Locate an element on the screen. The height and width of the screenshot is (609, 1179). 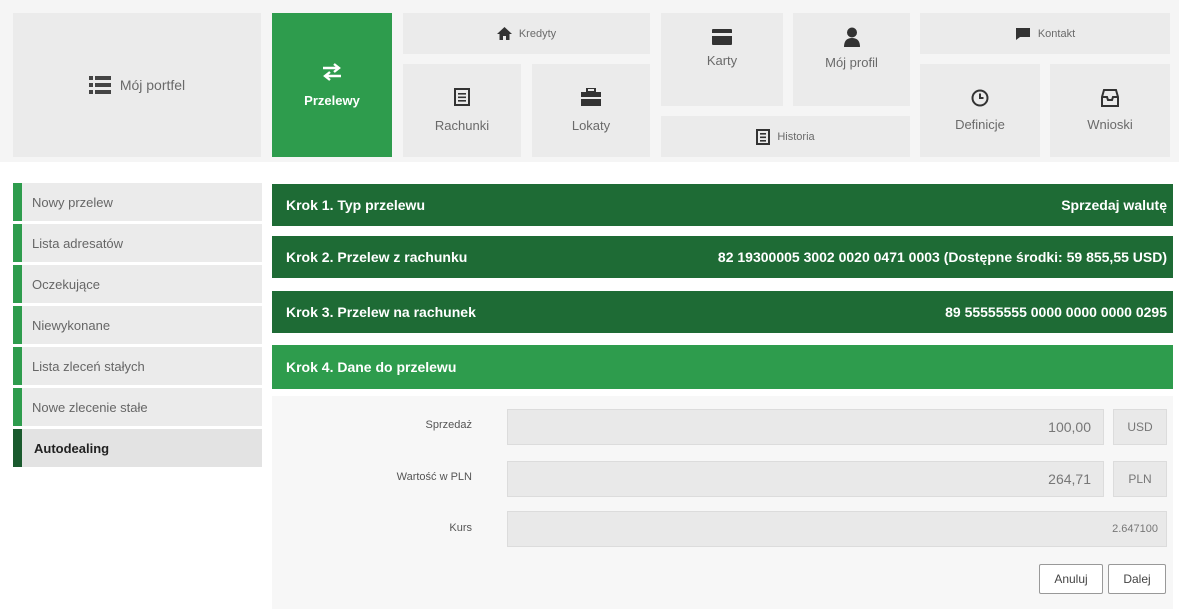
sidebar-item-label: Niewykonane is located at coordinates (71, 325).